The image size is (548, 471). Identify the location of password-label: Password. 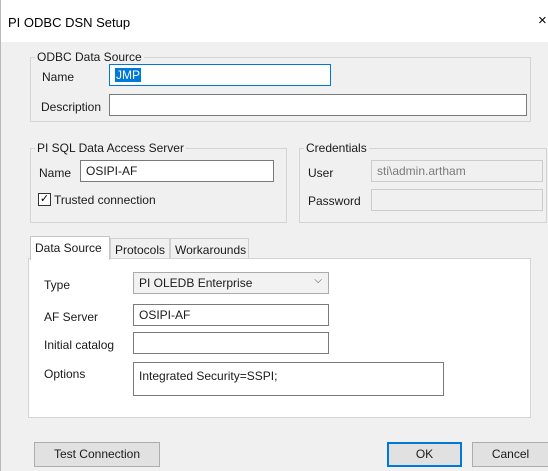
(334, 201).